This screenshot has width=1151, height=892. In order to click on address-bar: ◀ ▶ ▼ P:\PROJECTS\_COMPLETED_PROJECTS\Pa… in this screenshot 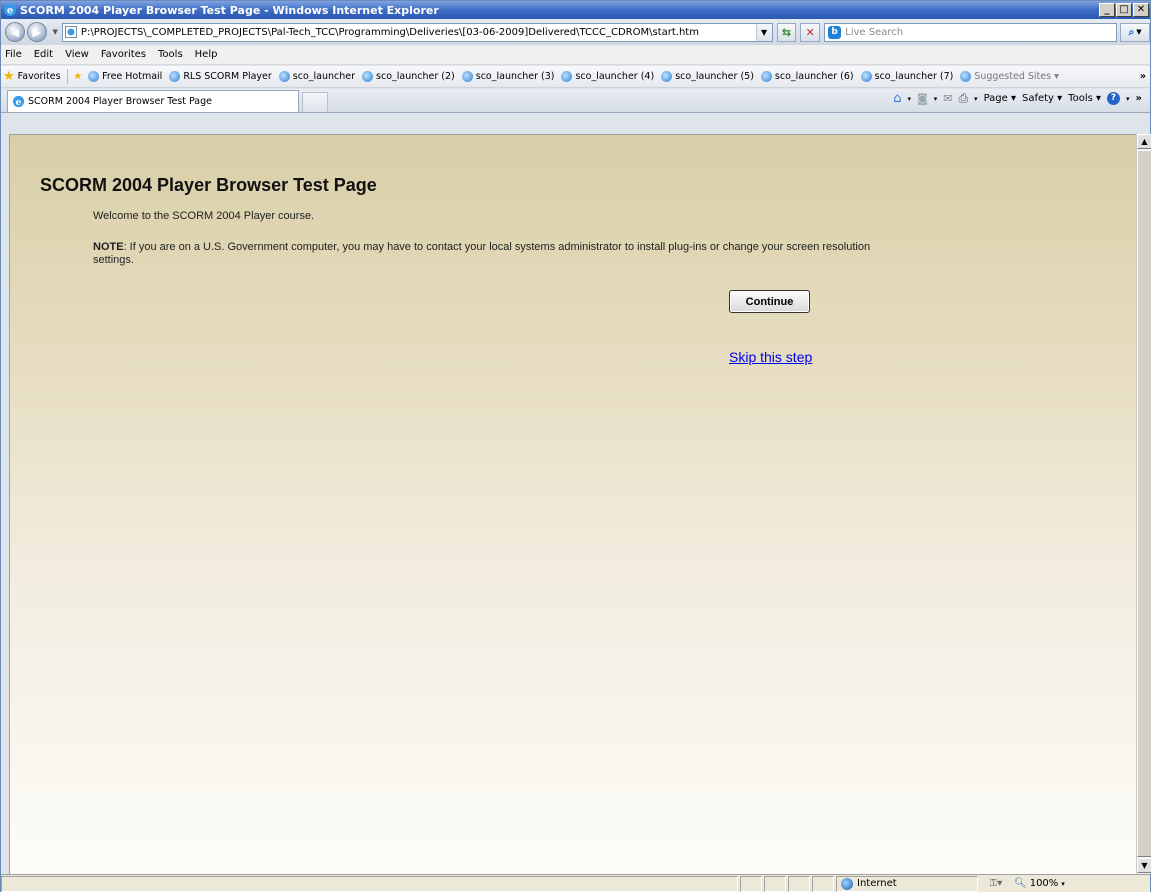, I will do `click(575, 32)`.